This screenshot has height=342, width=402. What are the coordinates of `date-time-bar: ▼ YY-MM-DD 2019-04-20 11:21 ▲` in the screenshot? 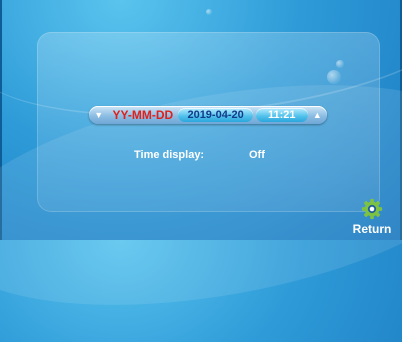 It's located at (208, 115).